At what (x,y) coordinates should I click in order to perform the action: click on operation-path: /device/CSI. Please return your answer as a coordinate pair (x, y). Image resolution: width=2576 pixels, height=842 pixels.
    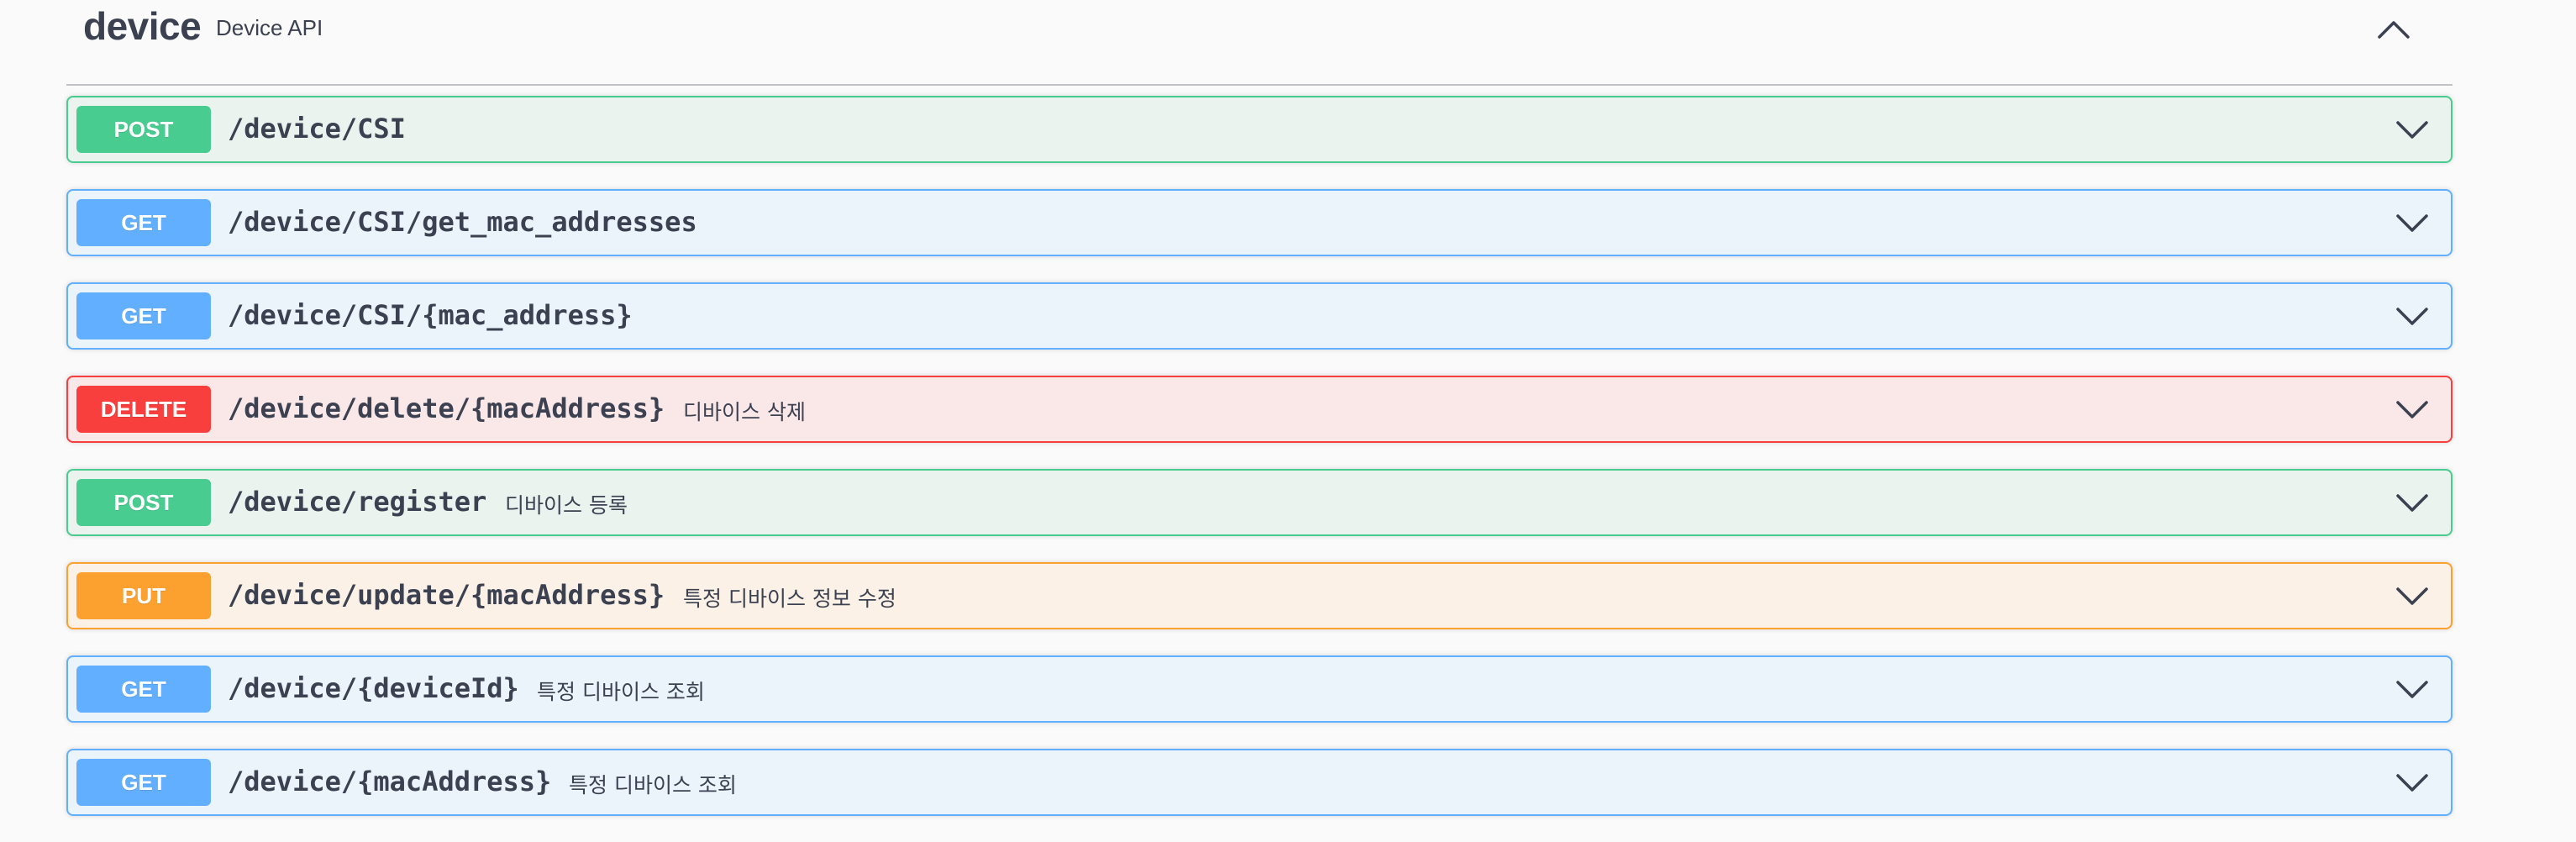
    Looking at the image, I should click on (317, 129).